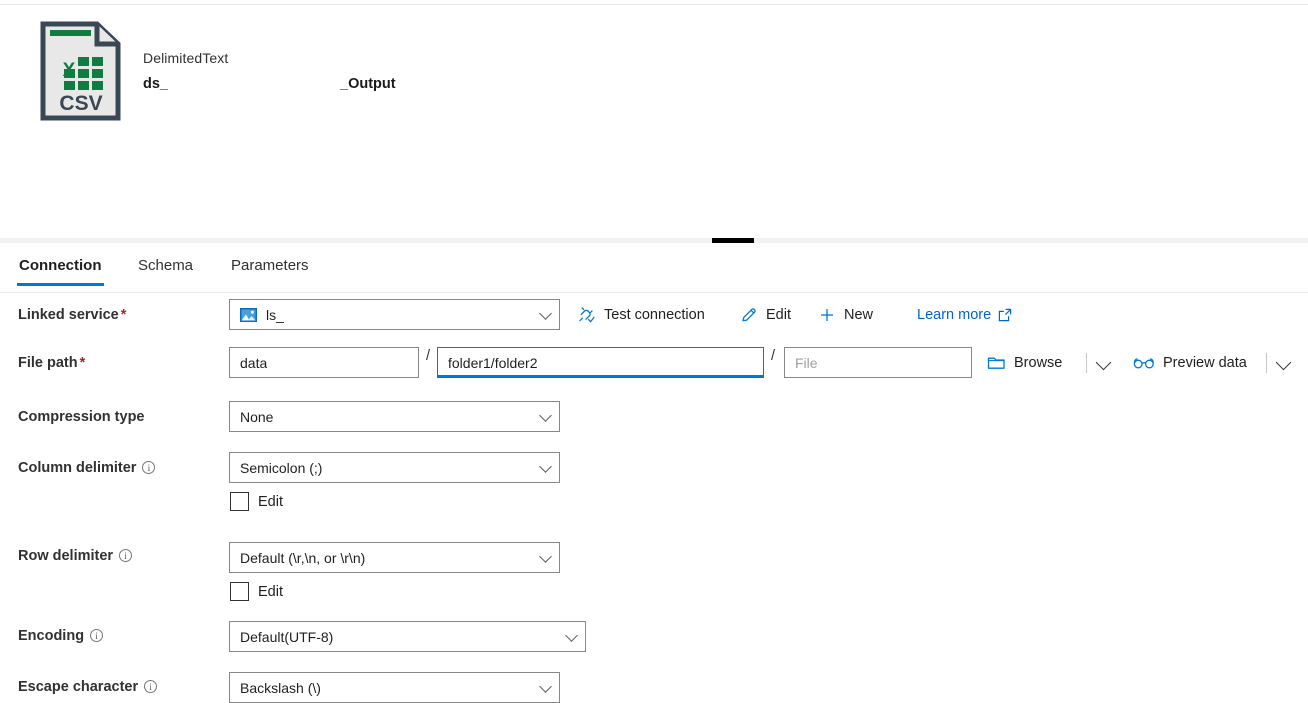 Image resolution: width=1308 pixels, height=703 pixels. I want to click on dataset-name-suffix: _Output, so click(368, 84).